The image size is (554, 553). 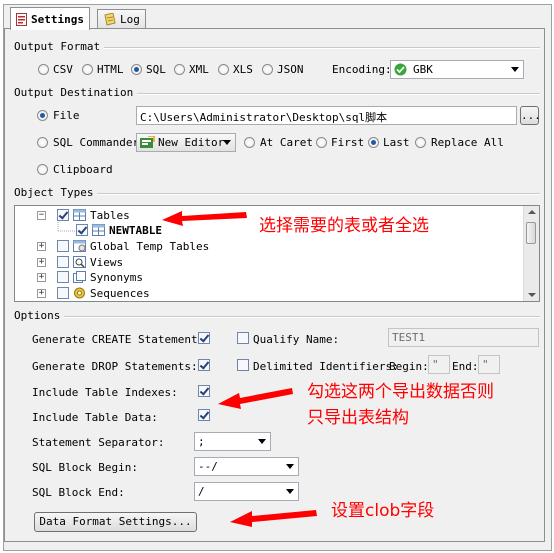 I want to click on first-label: First, so click(x=348, y=142).